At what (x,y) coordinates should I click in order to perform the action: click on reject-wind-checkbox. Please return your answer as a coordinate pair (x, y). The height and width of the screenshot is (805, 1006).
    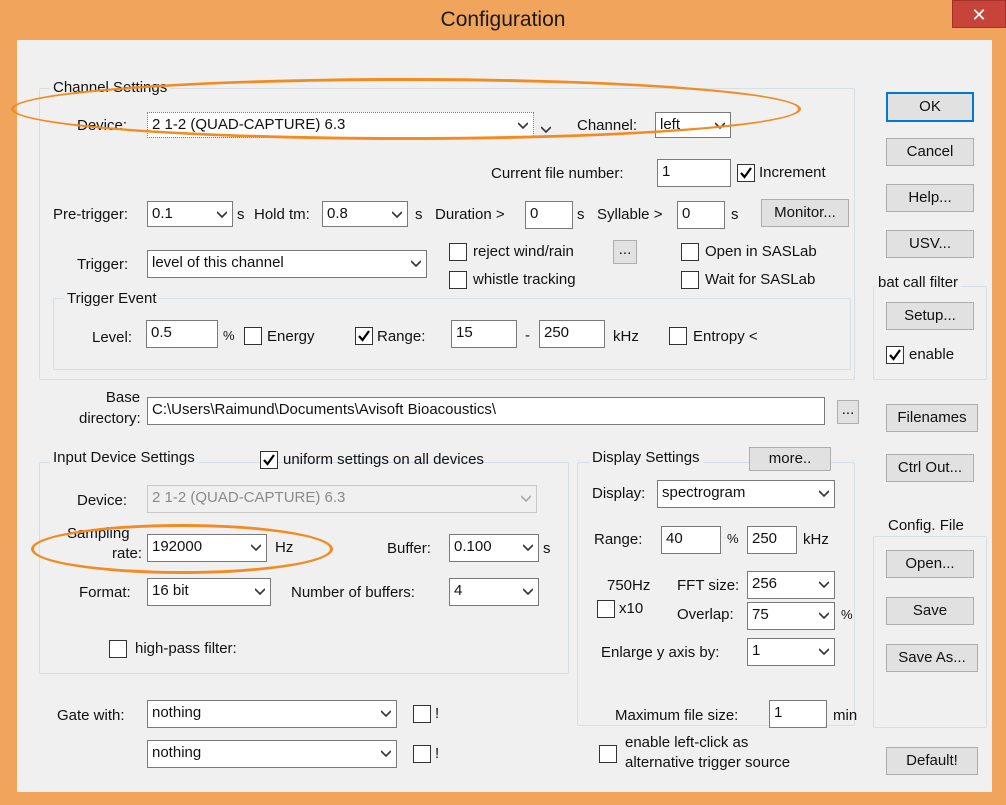
    Looking at the image, I should click on (458, 252).